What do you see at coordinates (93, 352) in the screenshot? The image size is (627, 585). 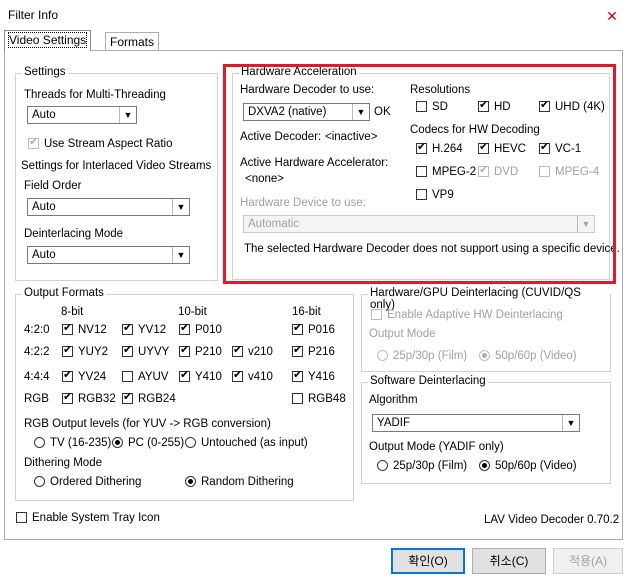 I see `fmt-yuy2-label: YUY2` at bounding box center [93, 352].